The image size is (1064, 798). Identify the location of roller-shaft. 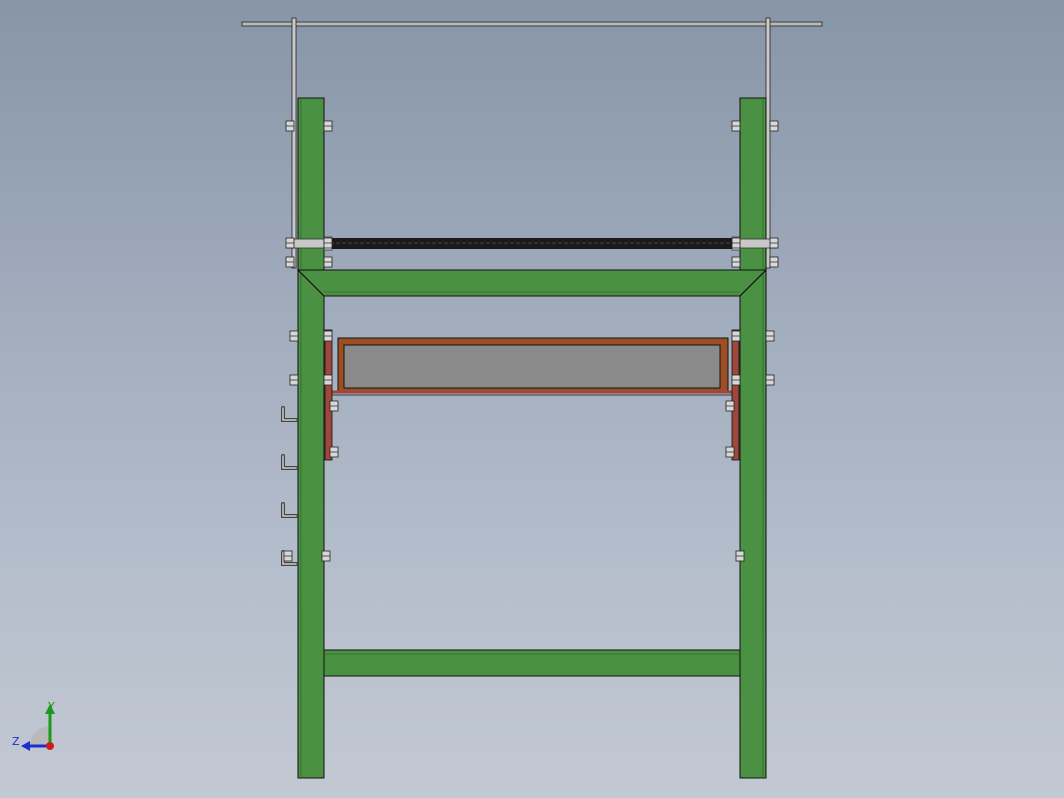
(532, 243).